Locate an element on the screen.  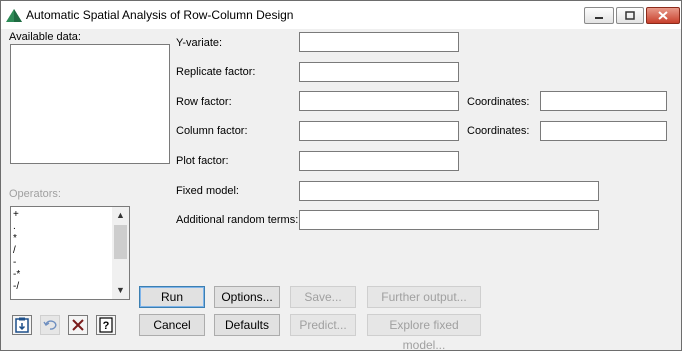
fixed-model-label: Fixed model: is located at coordinates (207, 191).